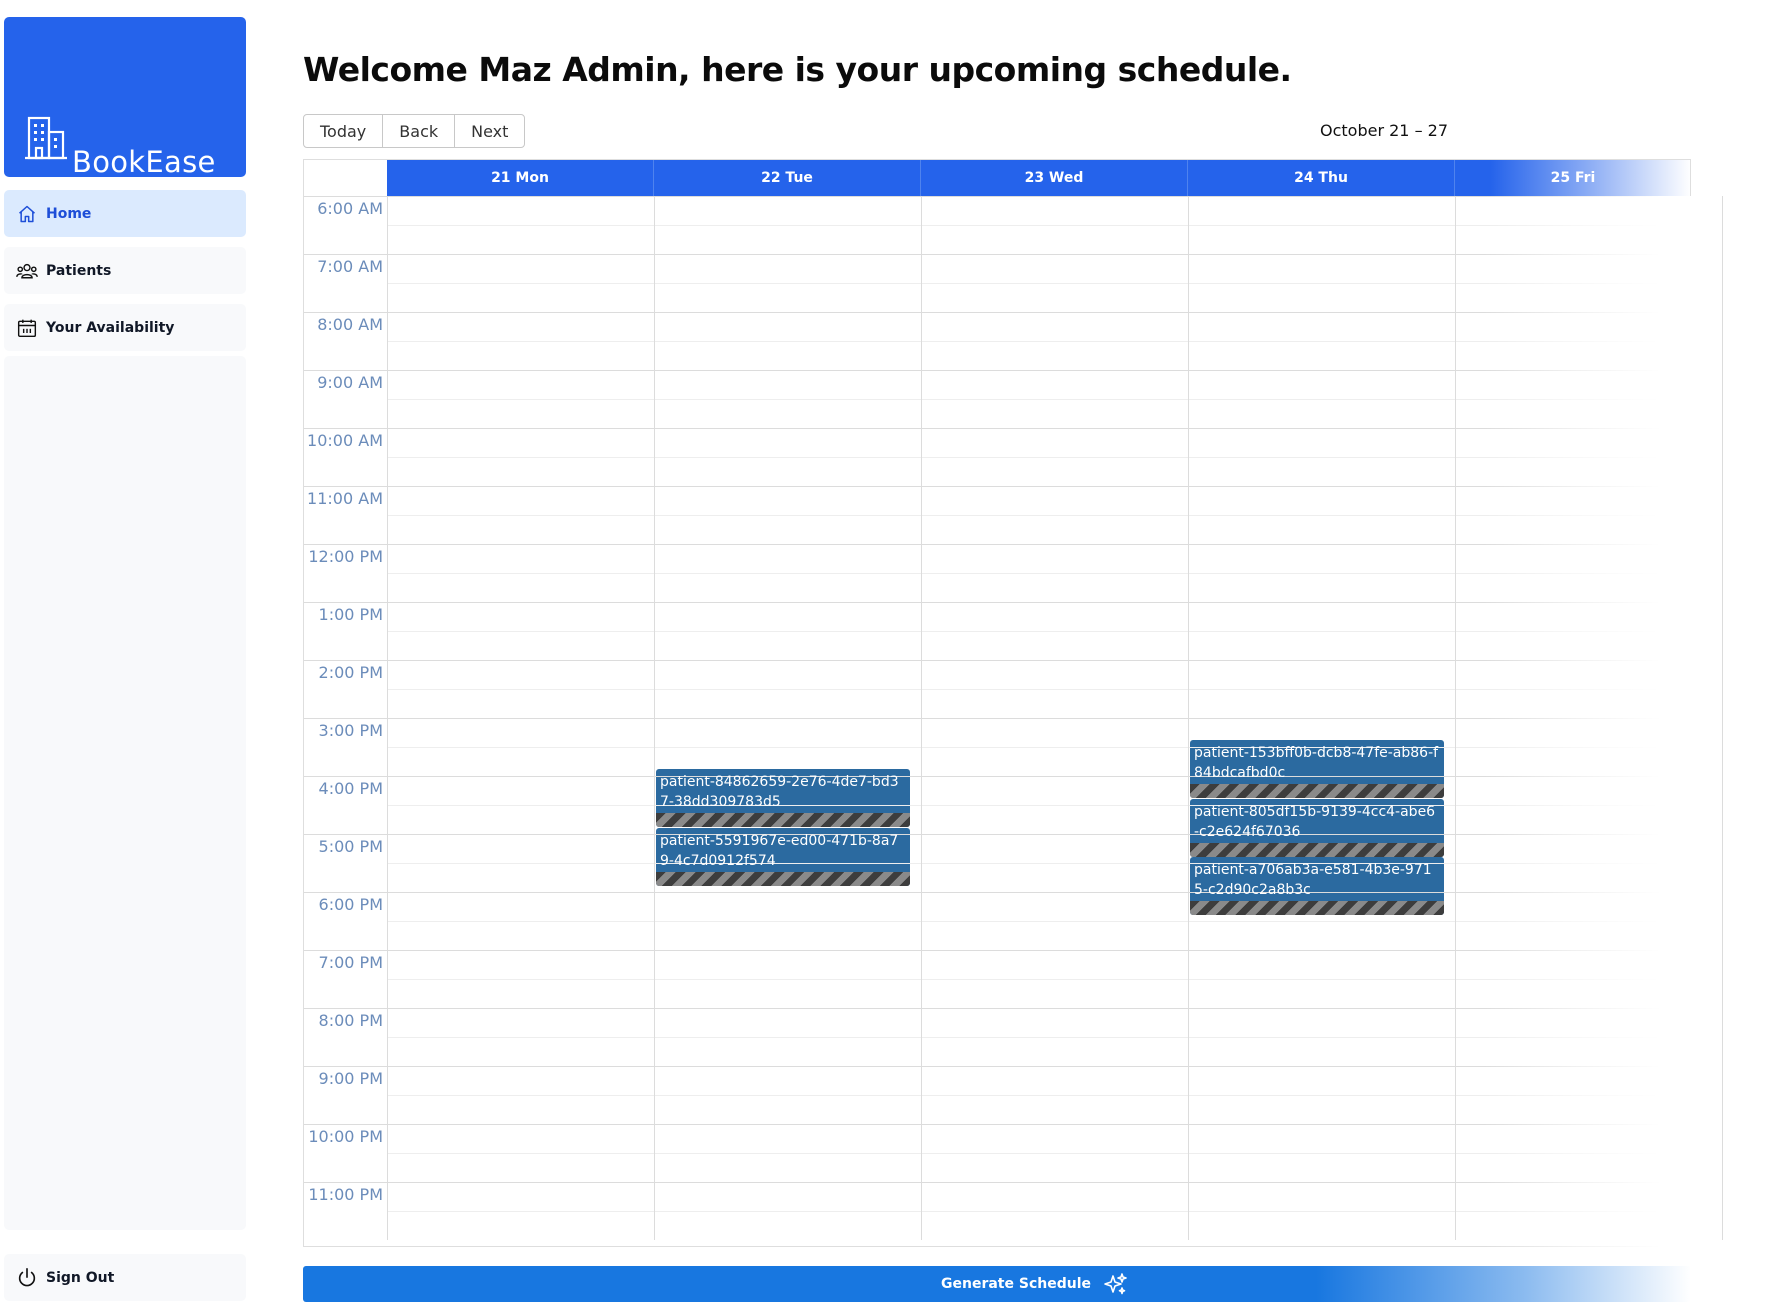 This screenshot has height=1302, width=1784. Describe the element at coordinates (350, 266) in the screenshot. I see `time-slot-label: 7:00 AM` at that location.